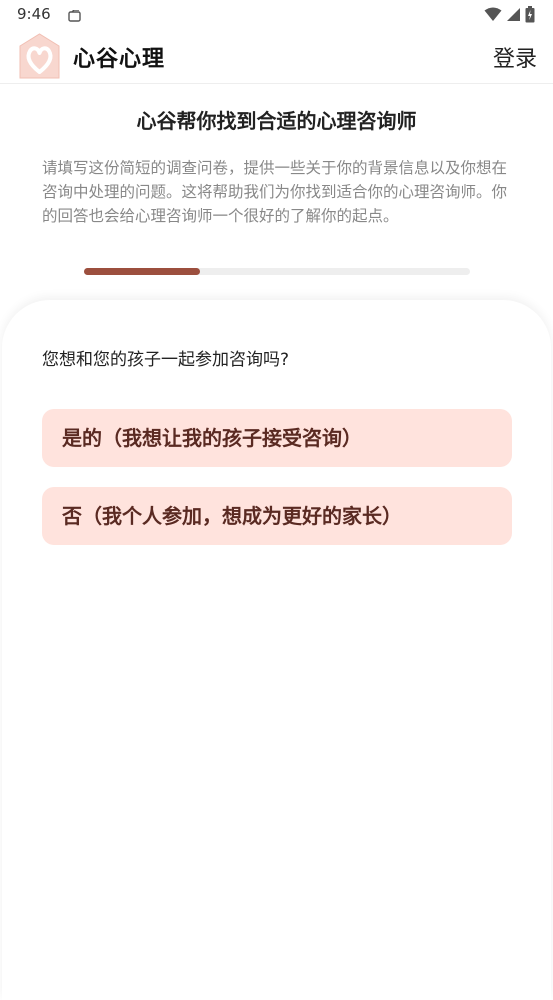  What do you see at coordinates (166, 360) in the screenshot?
I see `question-text: 您想和您的孩子一起参加咨询吗?` at bounding box center [166, 360].